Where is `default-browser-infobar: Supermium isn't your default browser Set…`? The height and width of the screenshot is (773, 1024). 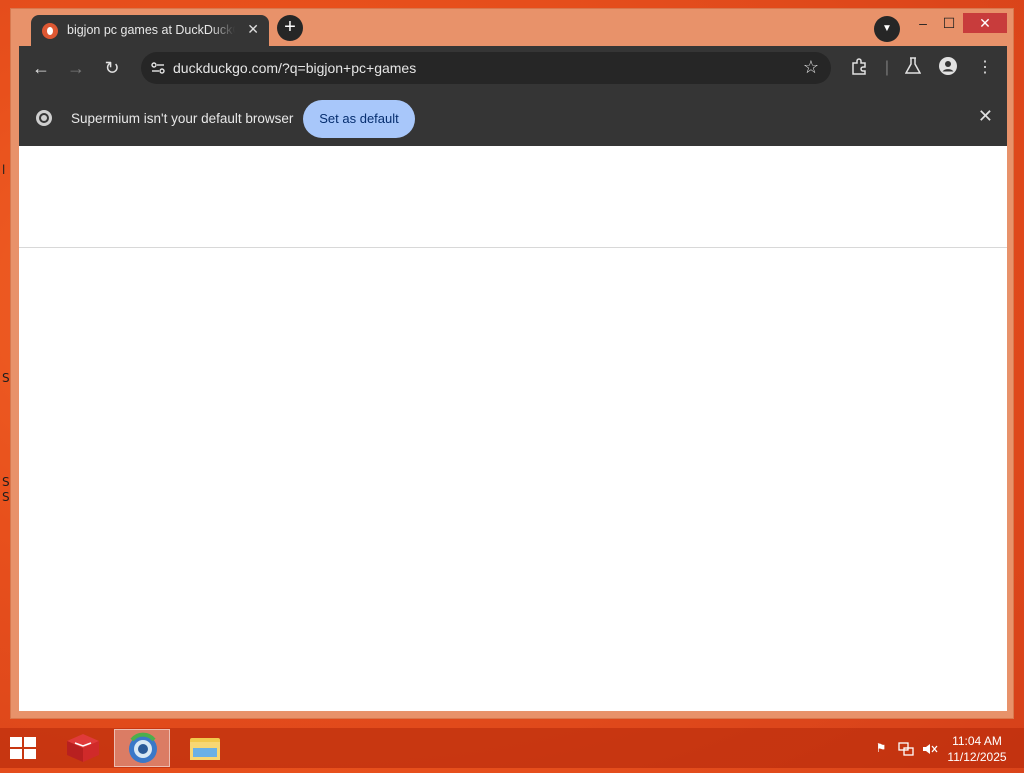 default-browser-infobar: Supermium isn't your default browser Set… is located at coordinates (513, 118).